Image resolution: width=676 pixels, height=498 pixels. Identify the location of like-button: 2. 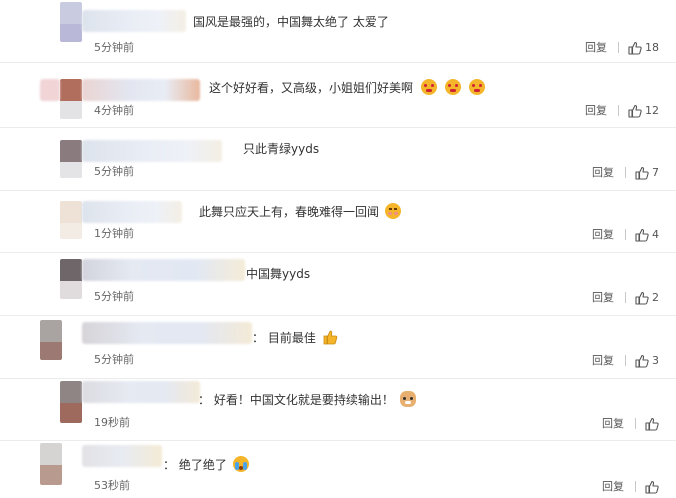
(650, 298).